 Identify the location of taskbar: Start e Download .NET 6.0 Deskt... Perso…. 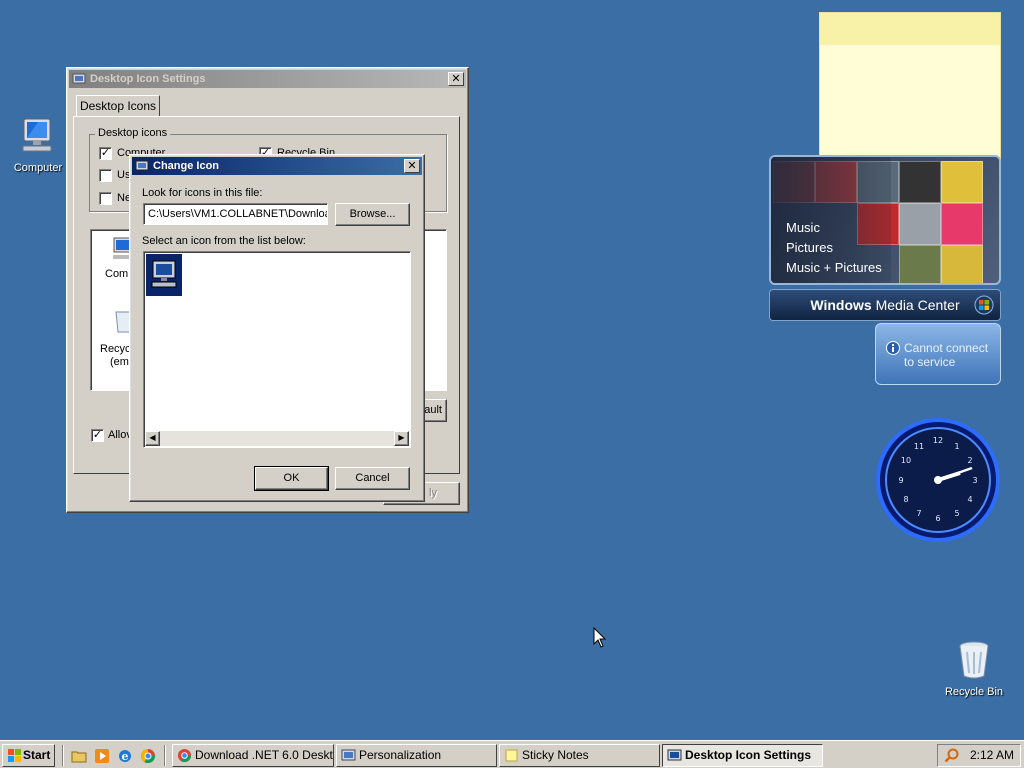
(512, 754).